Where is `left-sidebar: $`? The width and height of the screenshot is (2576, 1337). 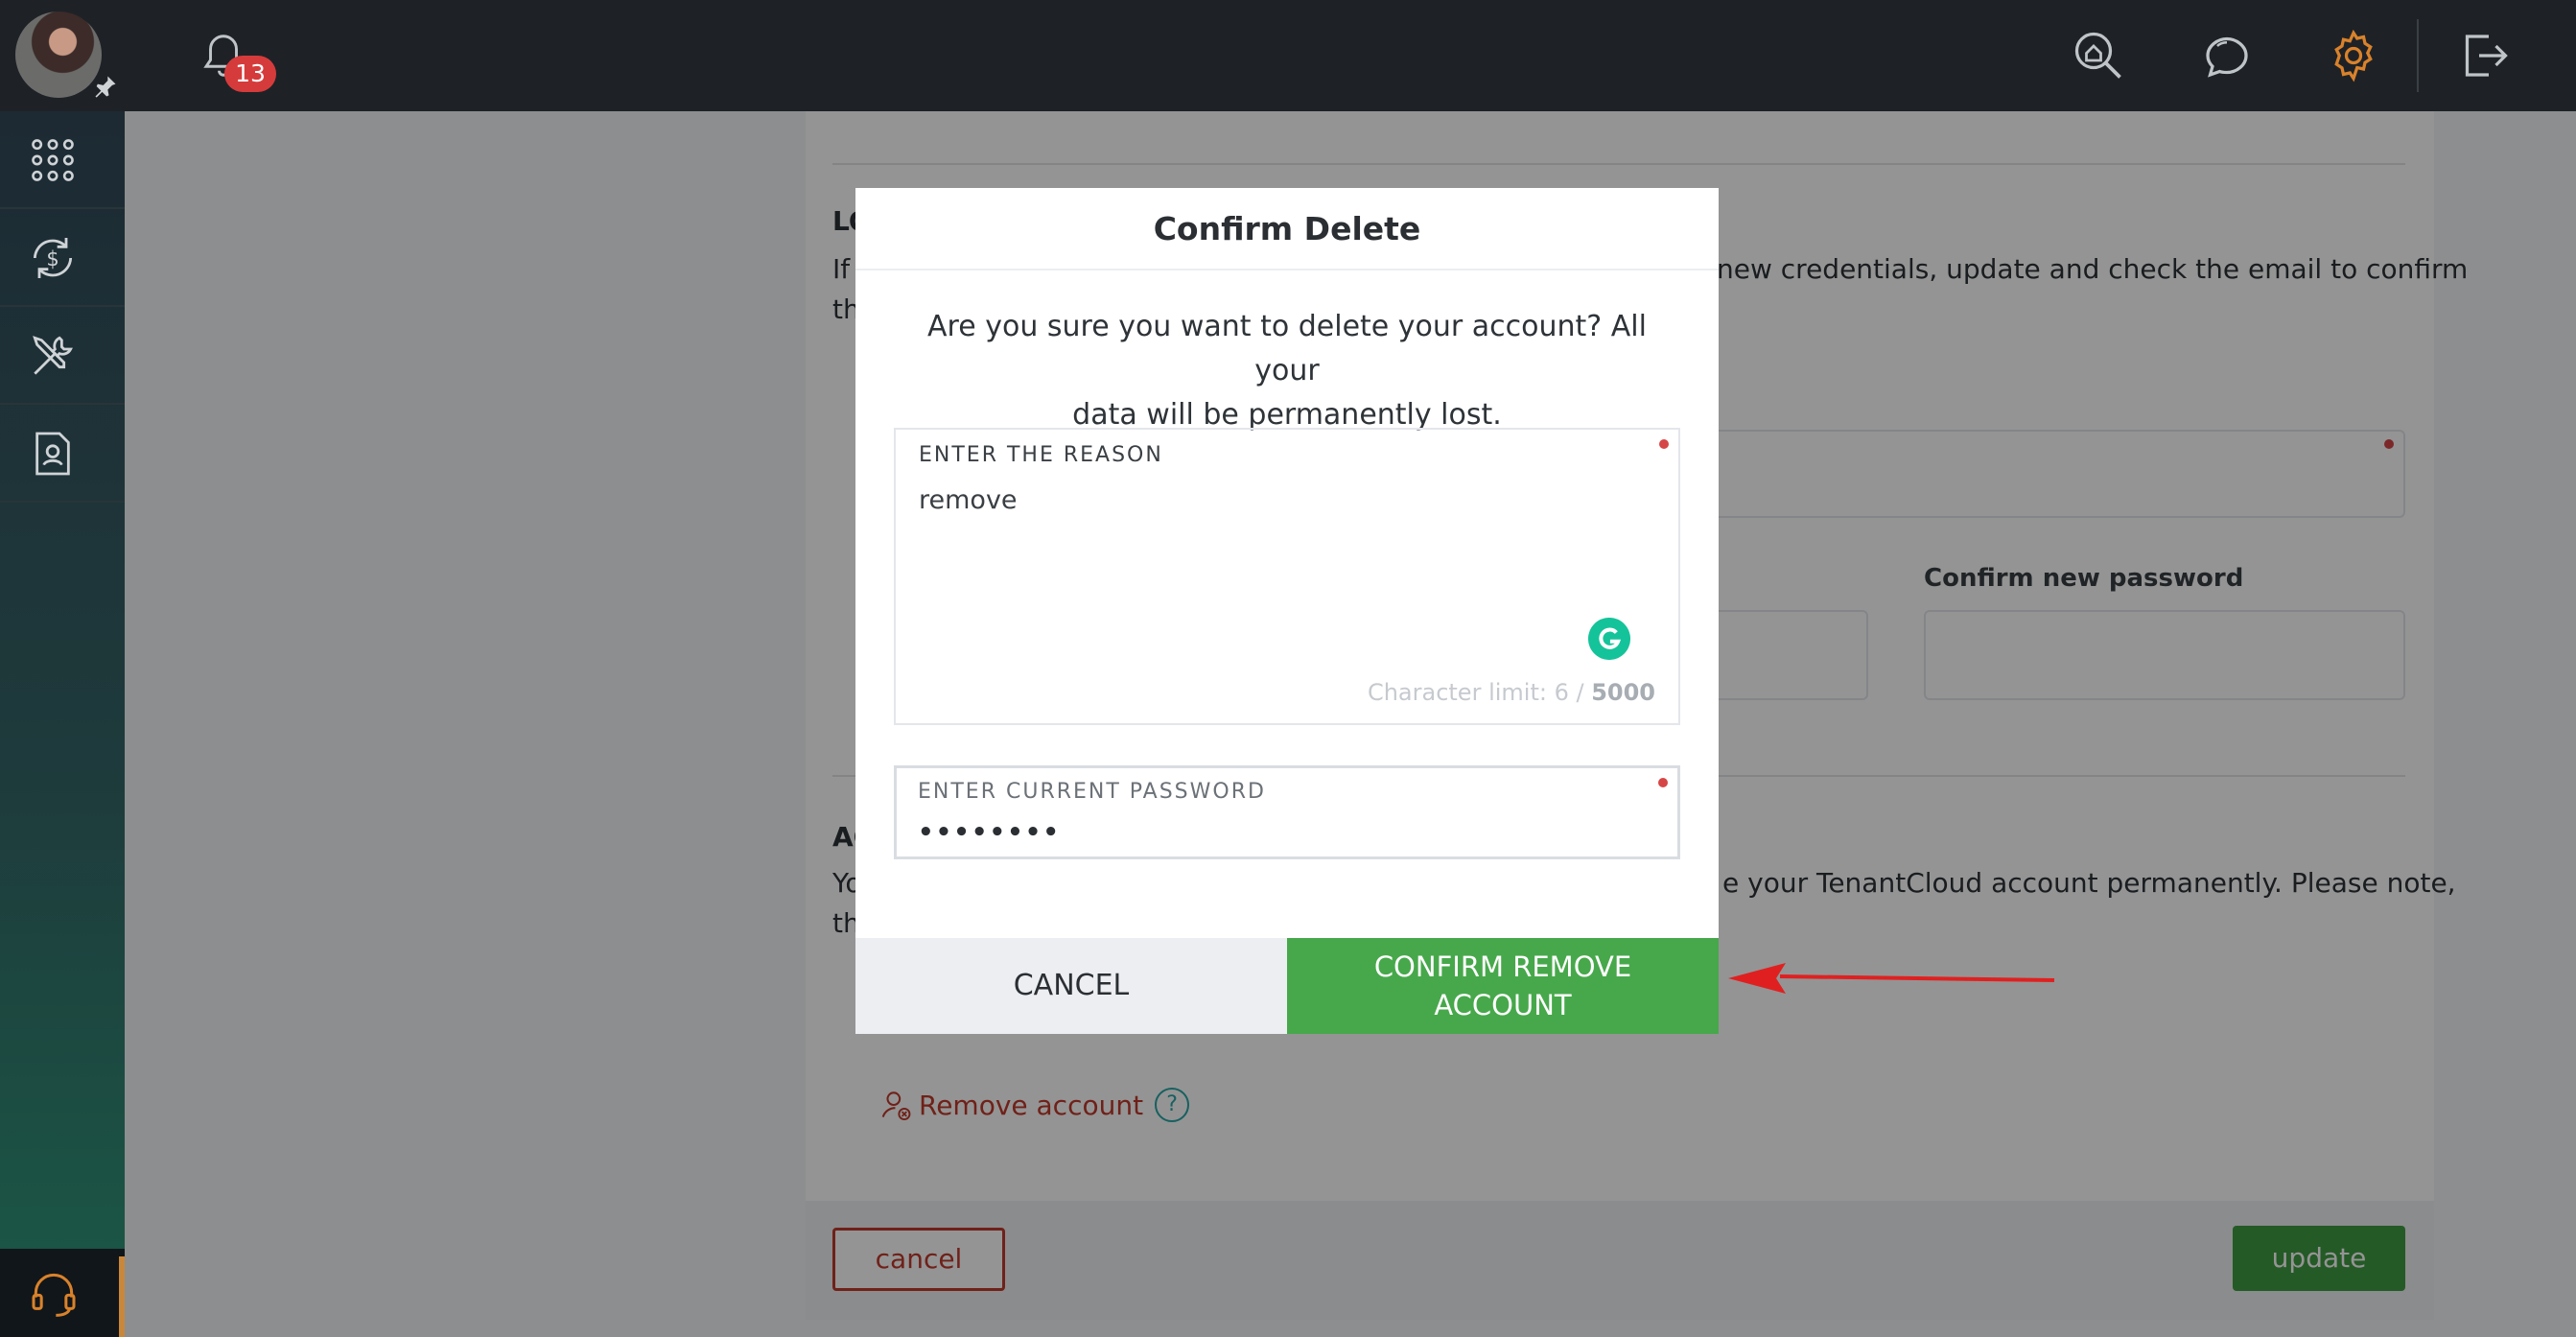
left-sidebar: $ is located at coordinates (62, 724).